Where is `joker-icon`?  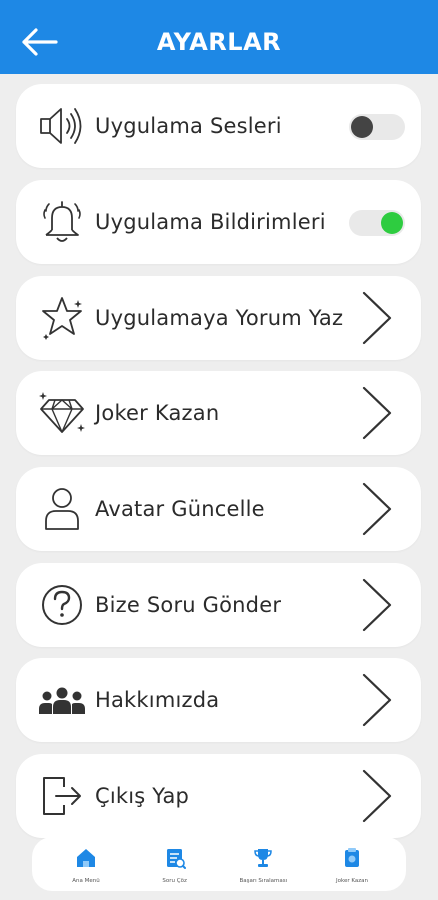 joker-icon is located at coordinates (351, 857).